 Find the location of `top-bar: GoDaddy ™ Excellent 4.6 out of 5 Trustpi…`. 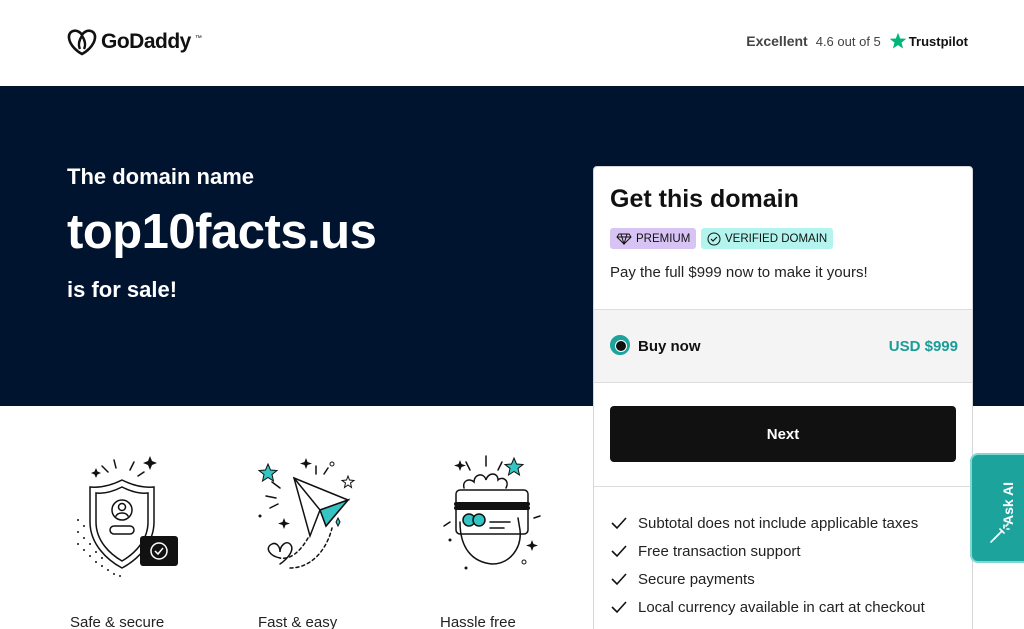

top-bar: GoDaddy ™ Excellent 4.6 out of 5 Trustpi… is located at coordinates (512, 43).